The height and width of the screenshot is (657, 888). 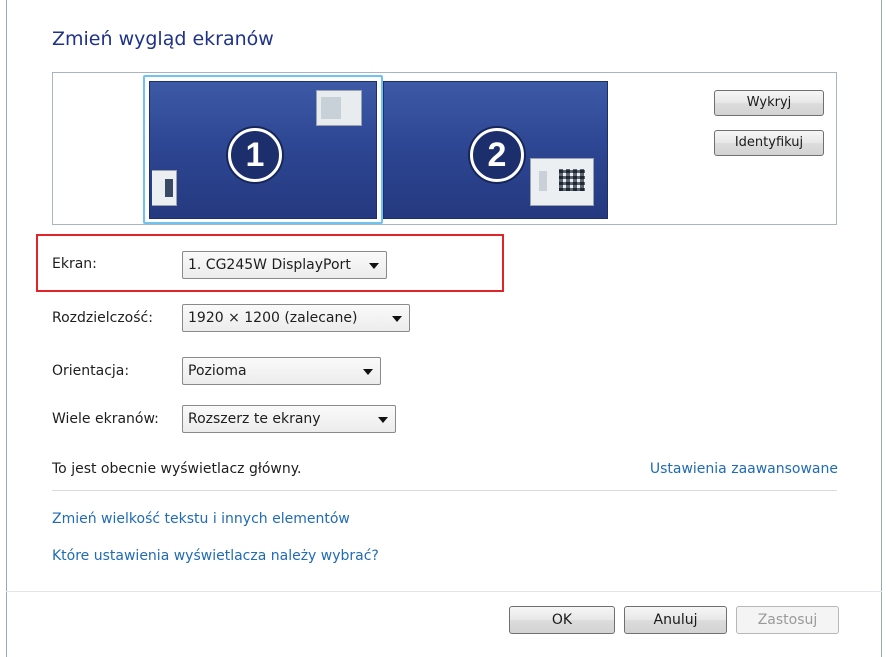 I want to click on text-size-link: Zmień wielkość tekstu i innych elementów, so click(x=201, y=519).